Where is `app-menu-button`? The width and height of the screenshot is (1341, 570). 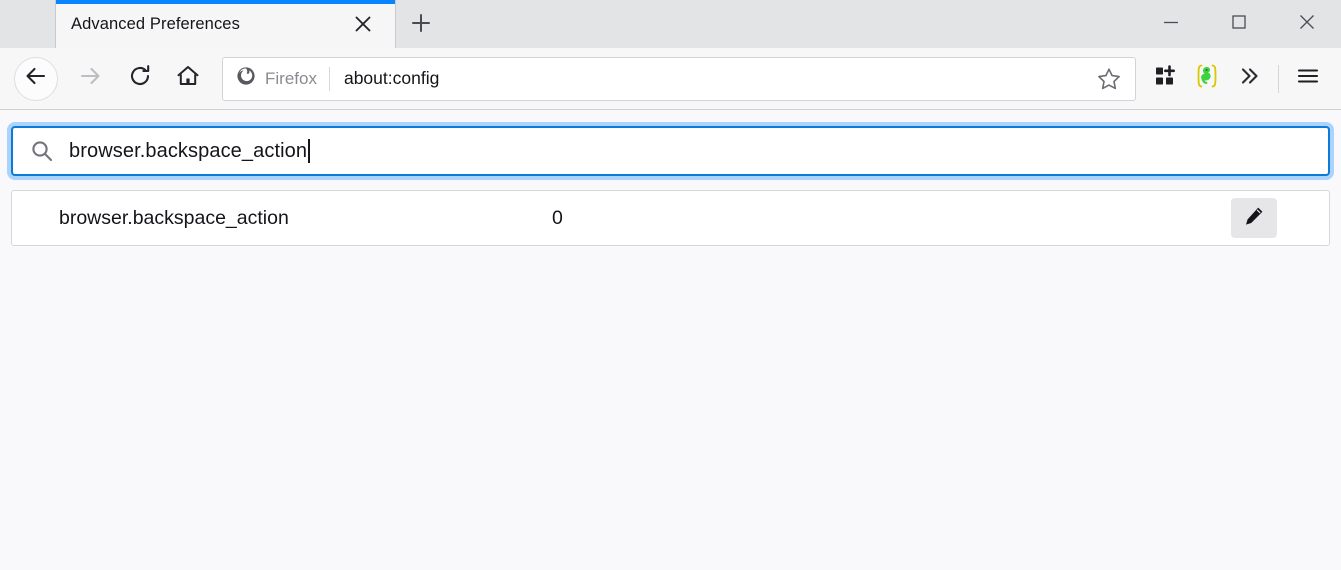
app-menu-button is located at coordinates (1308, 79).